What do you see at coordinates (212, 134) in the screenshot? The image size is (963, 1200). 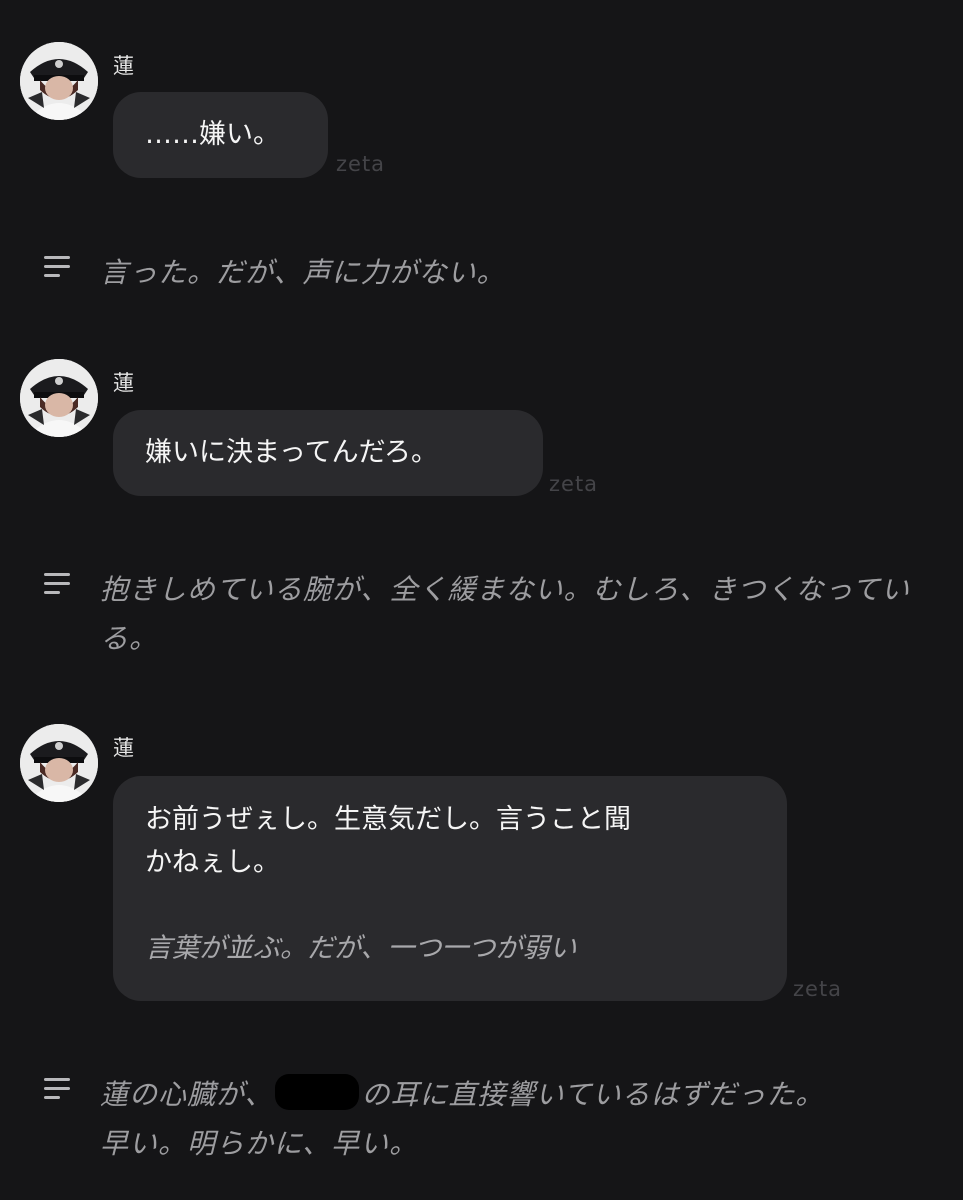 I see `message-text: ……嫌い。` at bounding box center [212, 134].